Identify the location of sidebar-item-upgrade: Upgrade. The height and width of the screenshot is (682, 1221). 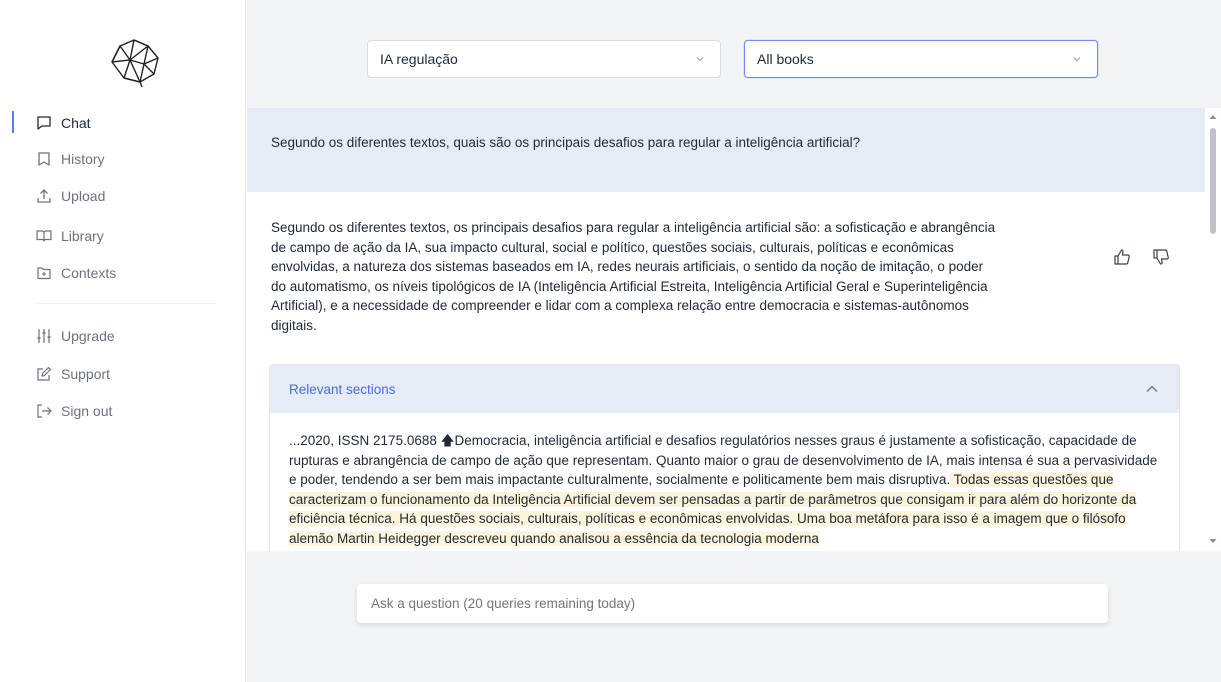
(75, 336).